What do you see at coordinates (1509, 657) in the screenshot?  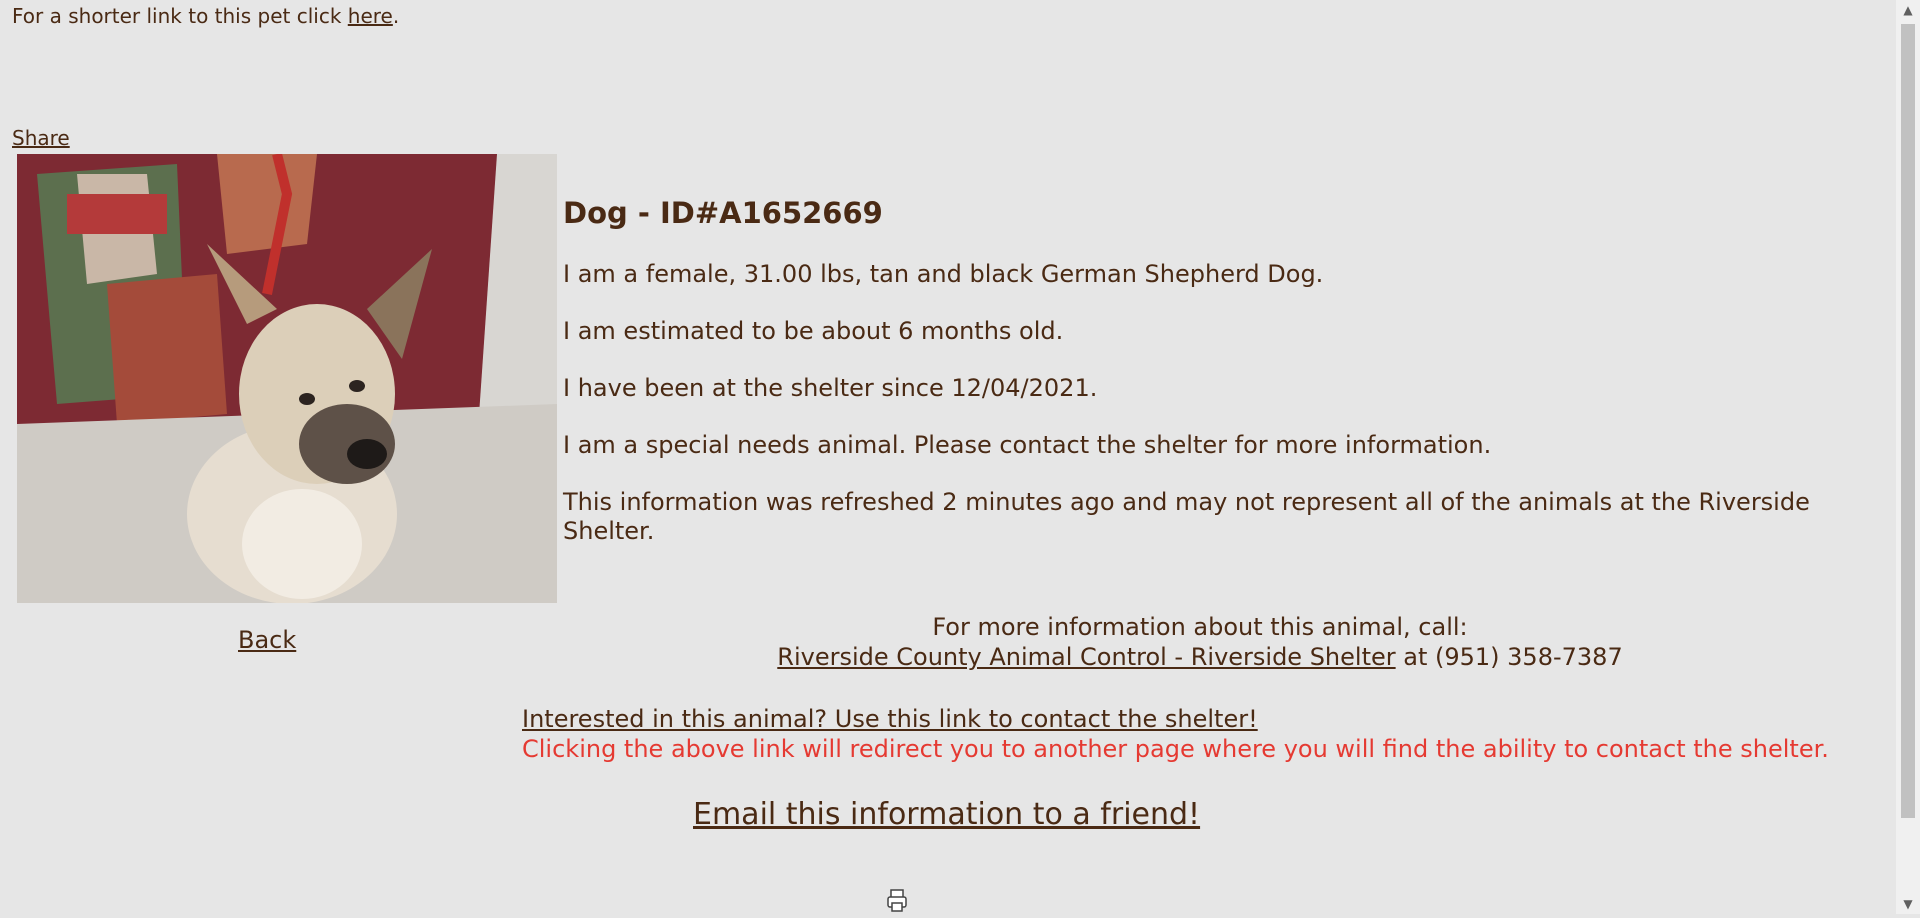 I see `shelter-phone: at (951) 358-7387` at bounding box center [1509, 657].